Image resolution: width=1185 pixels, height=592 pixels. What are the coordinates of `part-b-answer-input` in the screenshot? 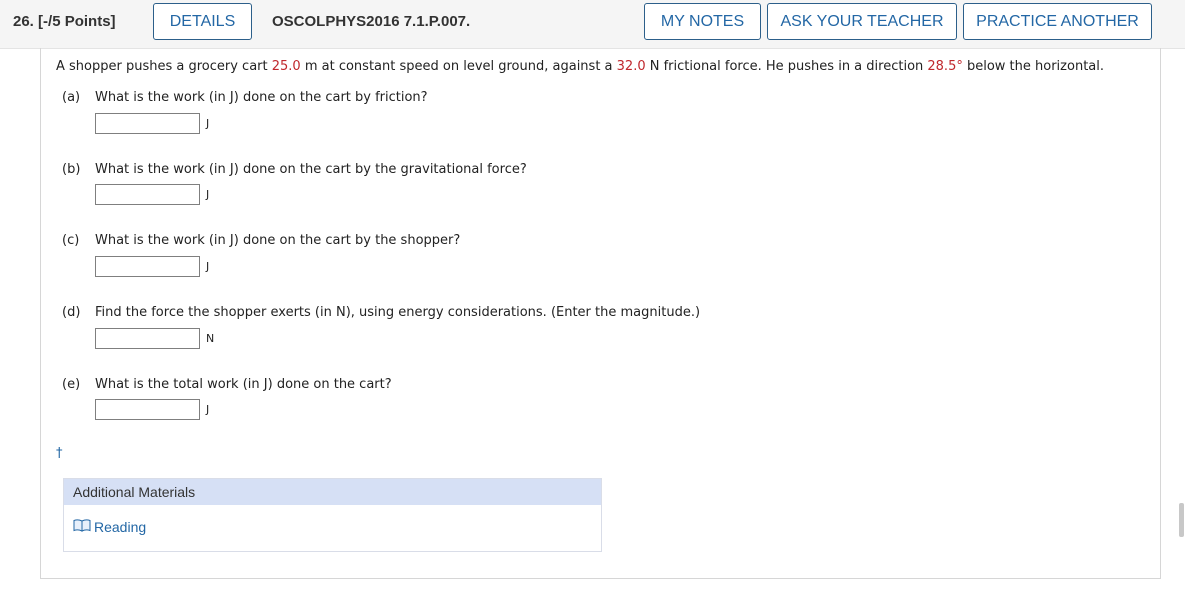 It's located at (147, 194).